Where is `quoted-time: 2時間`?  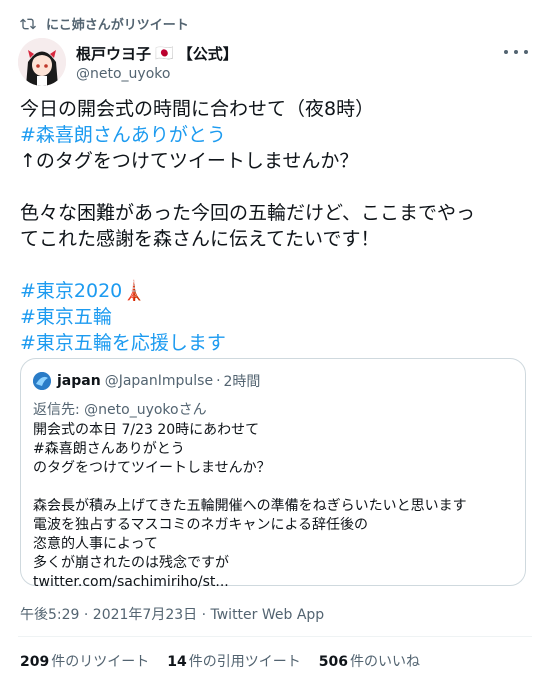
quoted-time: 2時間 is located at coordinates (242, 382).